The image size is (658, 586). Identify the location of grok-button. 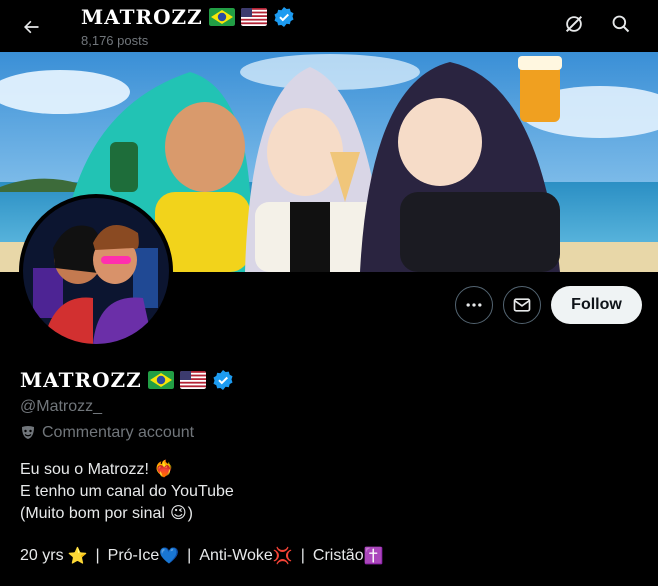
(574, 24).